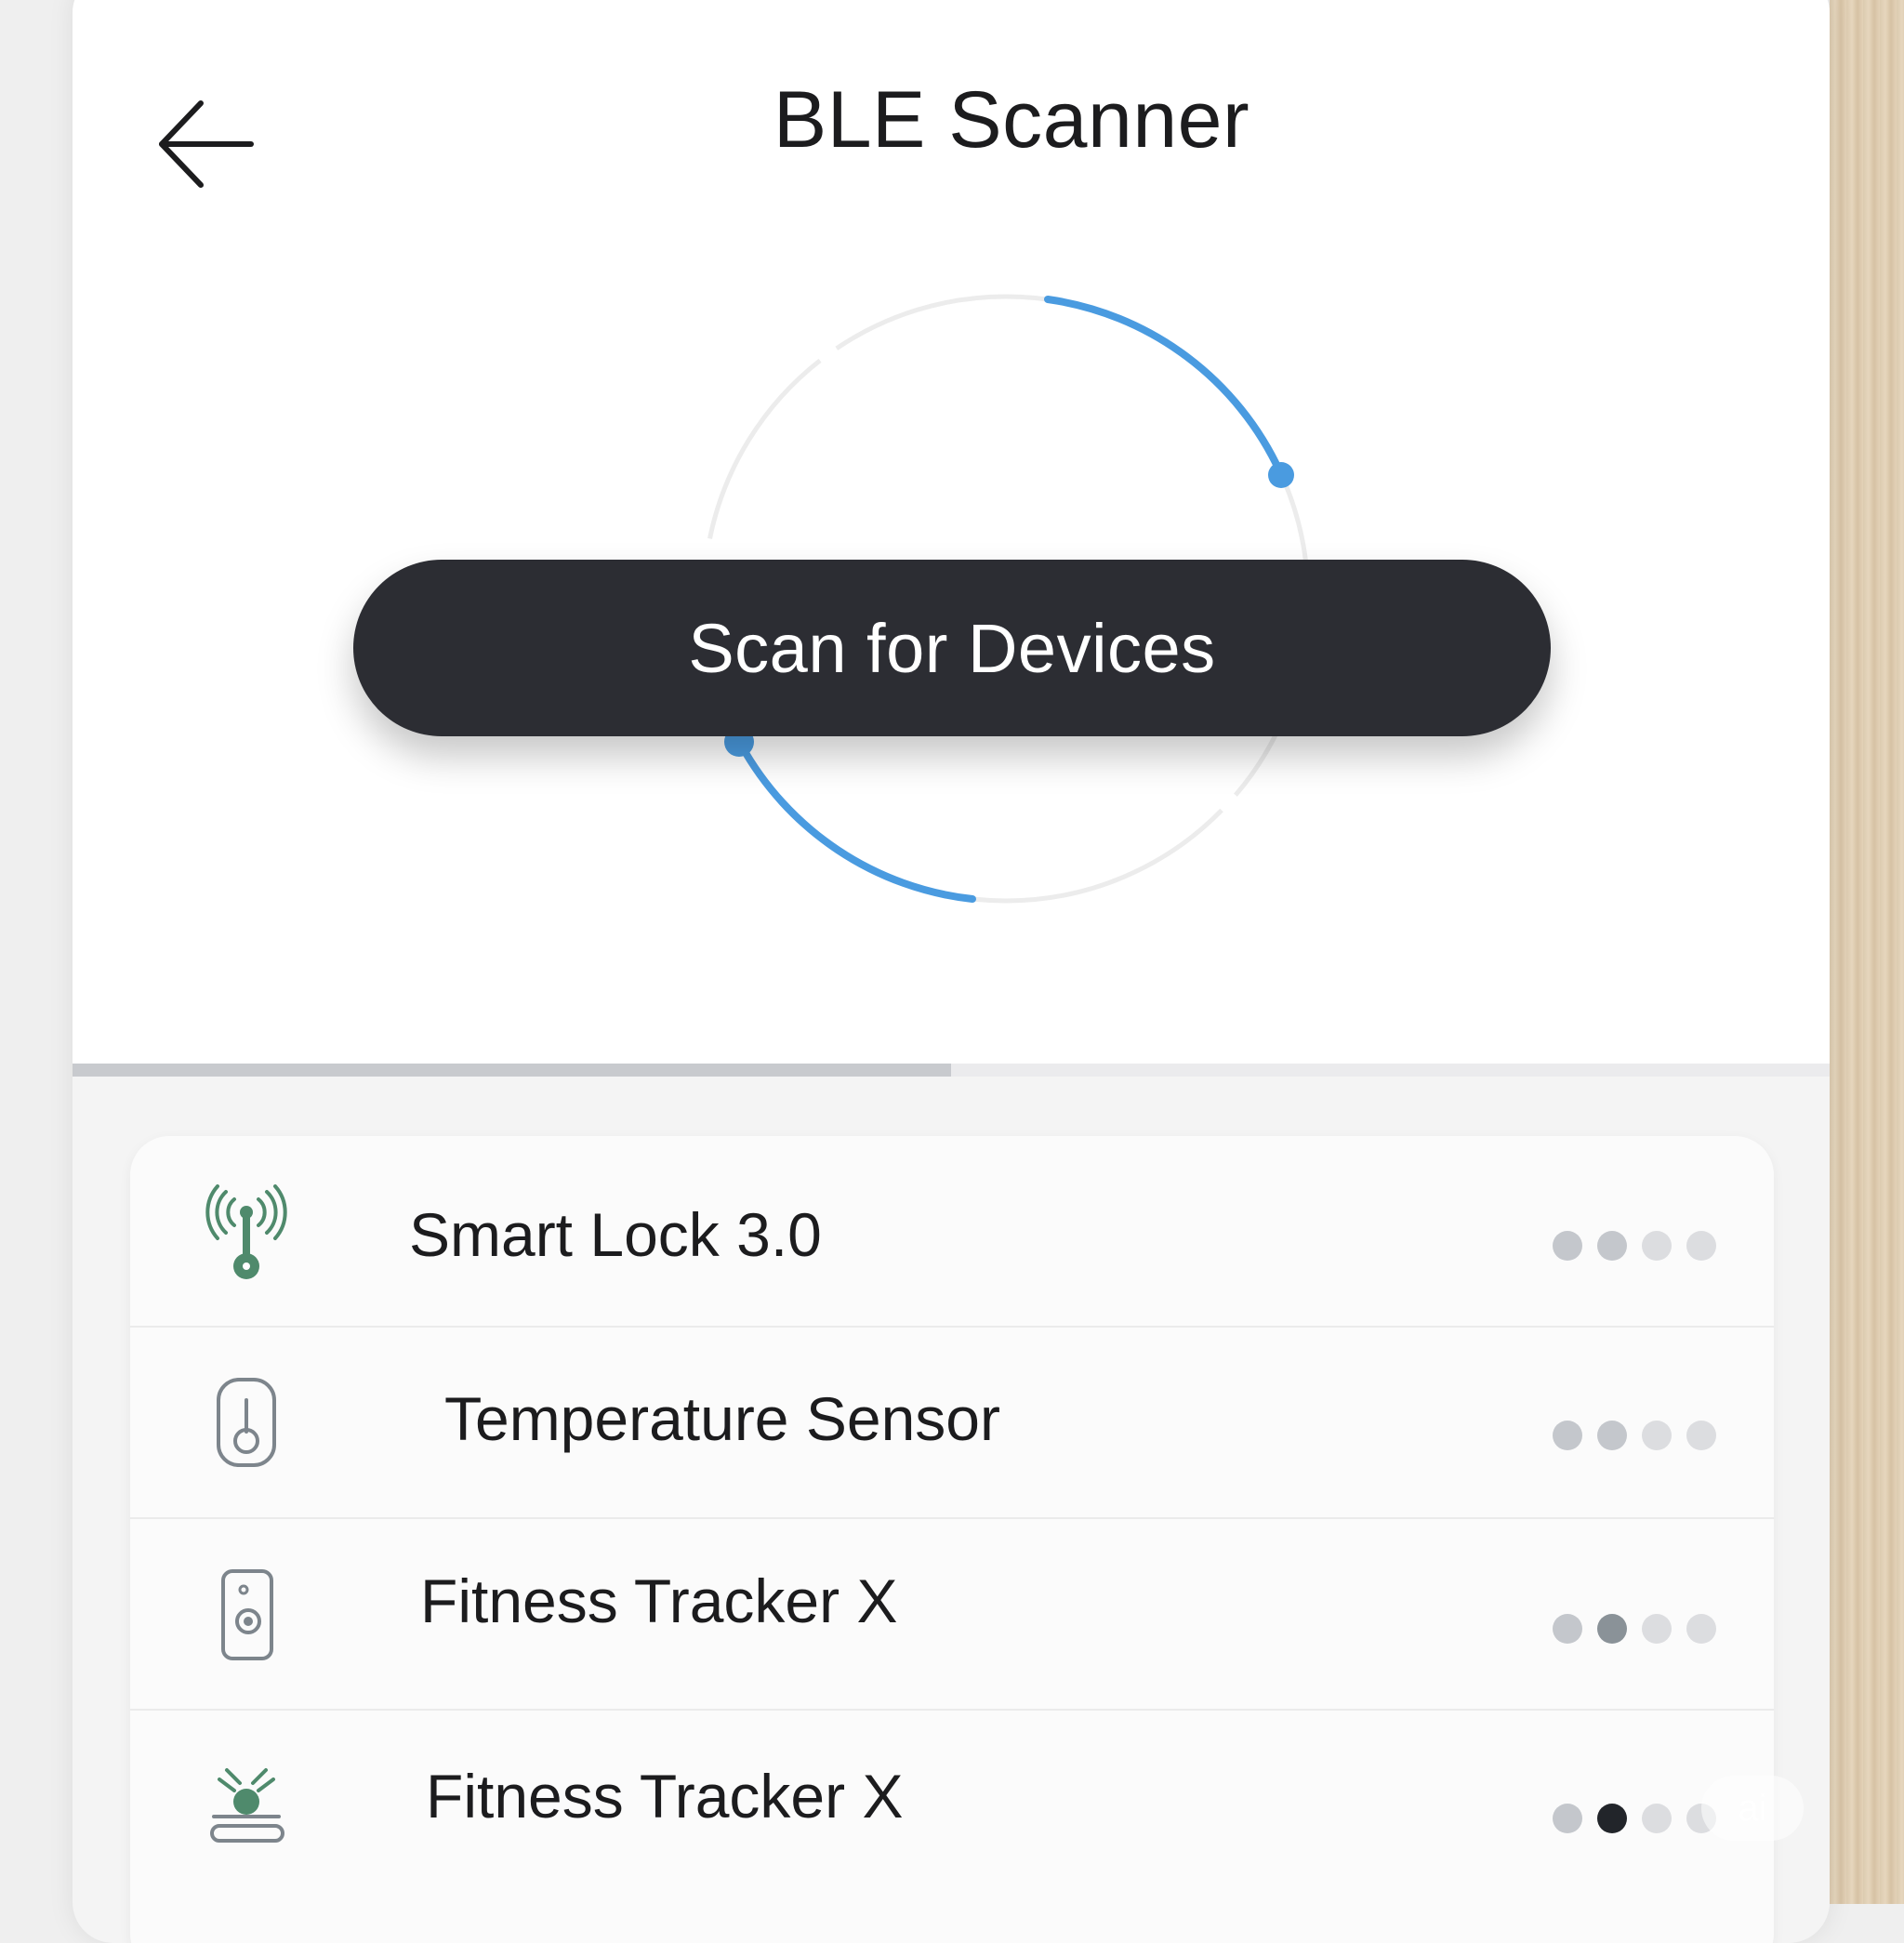 The image size is (1904, 1943). Describe the element at coordinates (952, 1615) in the screenshot. I see `device-row-fitness-tracker: Fitness Tracker X` at that location.